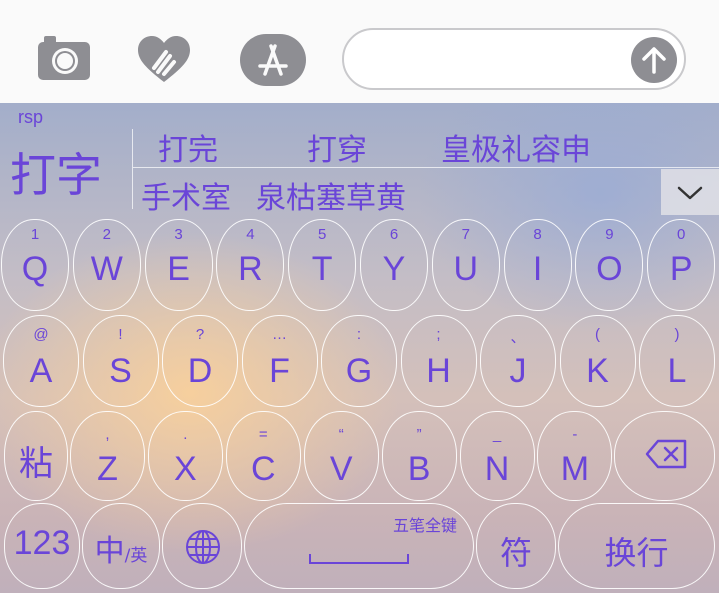  I want to click on return-key-label: 换行, so click(636, 553).